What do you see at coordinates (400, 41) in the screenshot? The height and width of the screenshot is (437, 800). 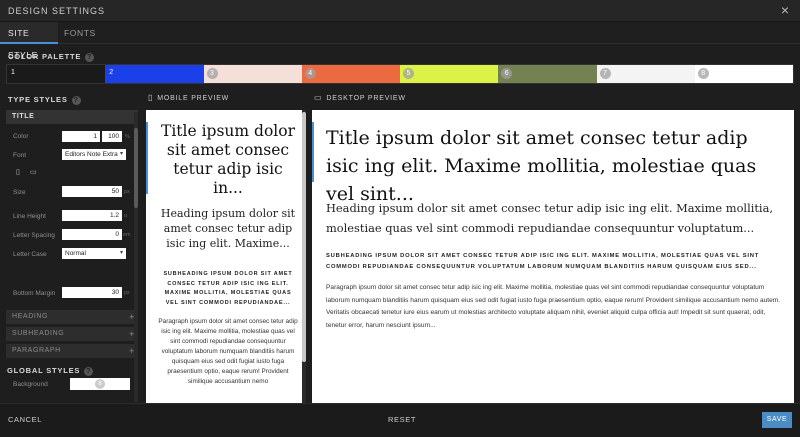 I see `tab-bar: SITE STYLE FONTS` at bounding box center [400, 41].